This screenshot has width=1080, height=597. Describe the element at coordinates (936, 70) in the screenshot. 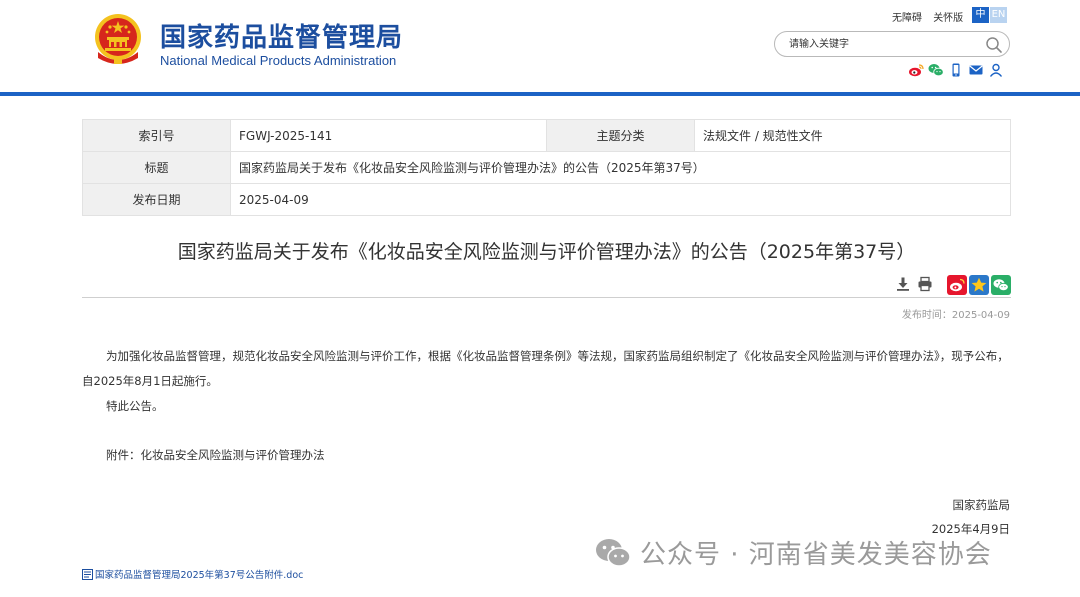

I see `wechat-icon` at that location.